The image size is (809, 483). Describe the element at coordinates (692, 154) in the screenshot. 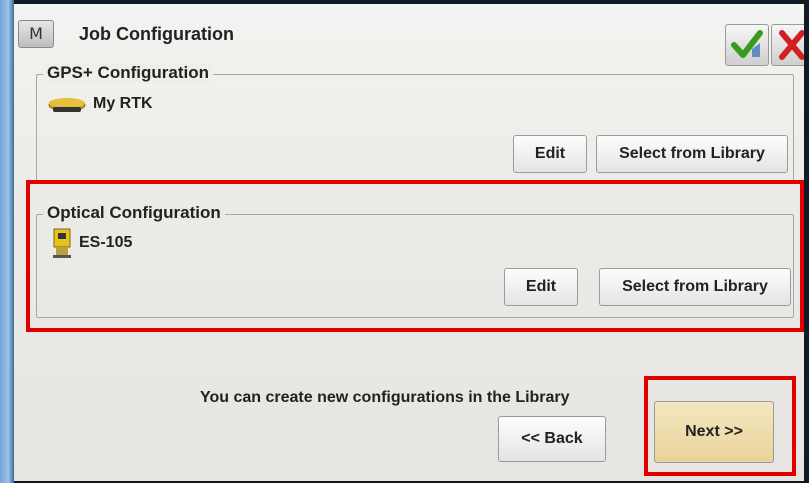

I see `gps-select-from-library-button: Select from Library` at that location.